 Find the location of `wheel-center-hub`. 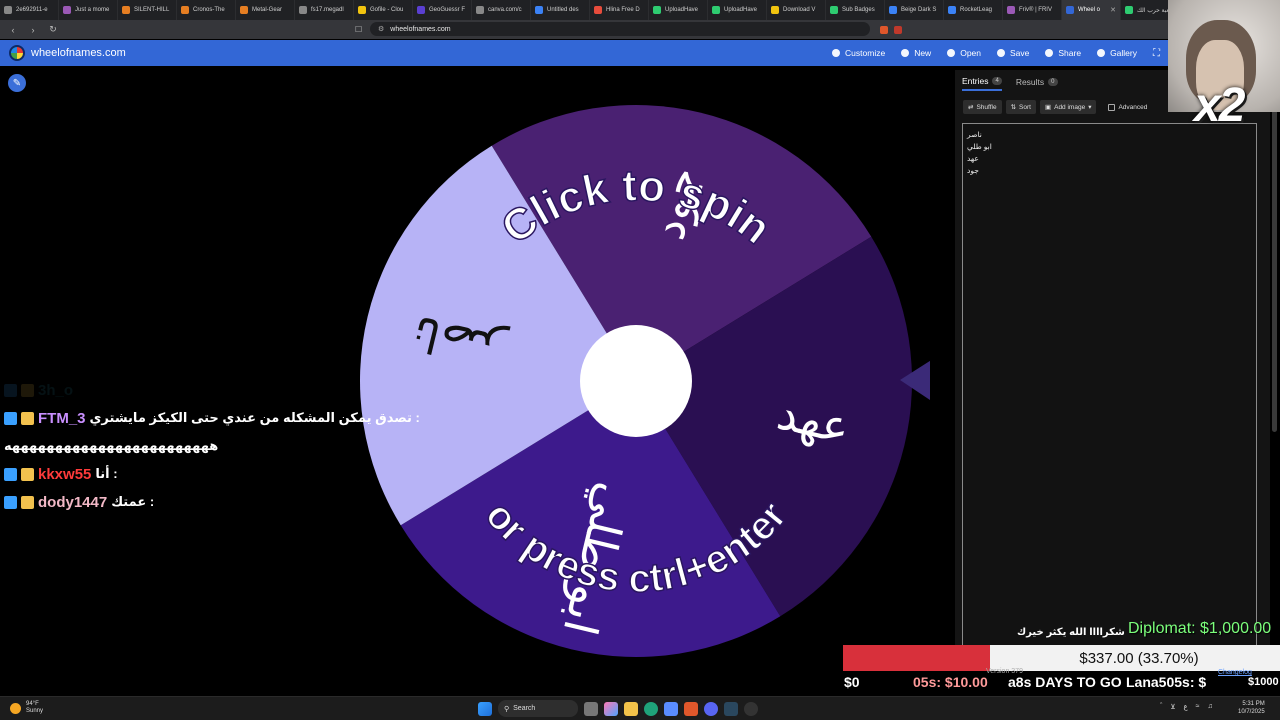

wheel-center-hub is located at coordinates (636, 381).